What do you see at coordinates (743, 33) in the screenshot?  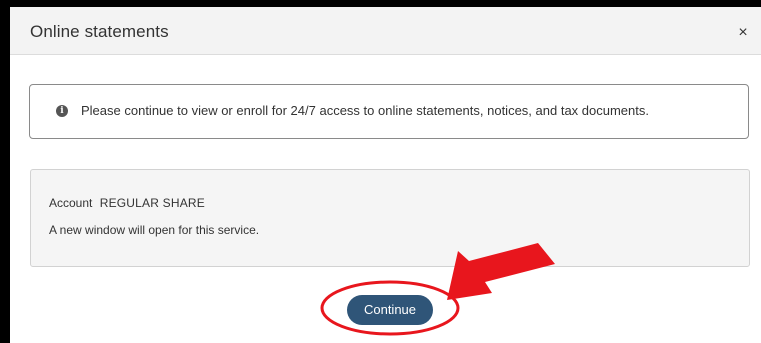 I see `close-icon: ×` at bounding box center [743, 33].